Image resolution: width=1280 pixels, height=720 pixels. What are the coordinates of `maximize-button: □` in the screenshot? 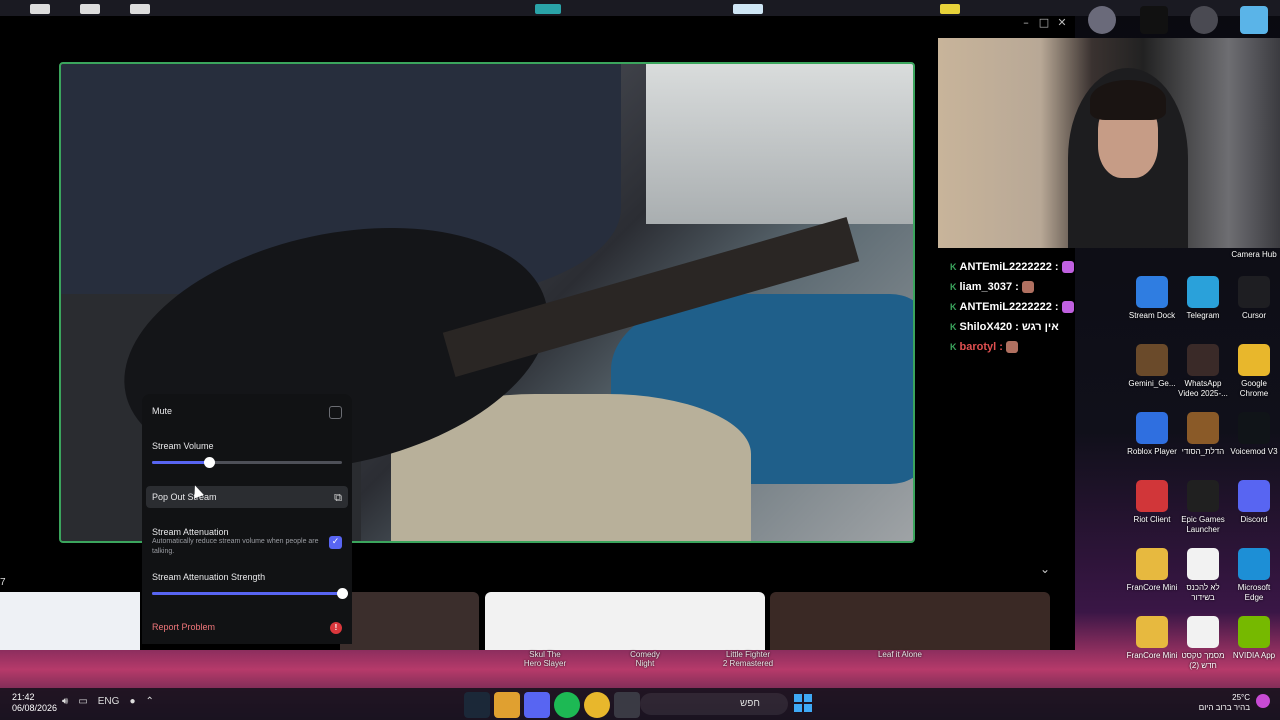 It's located at (1044, 23).